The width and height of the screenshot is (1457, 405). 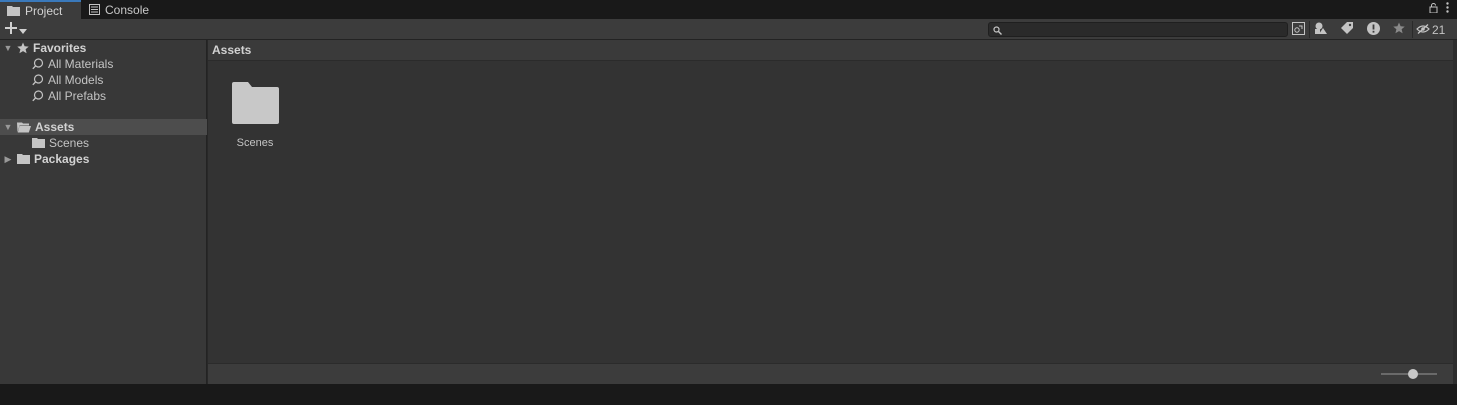 What do you see at coordinates (1145, 29) in the screenshot?
I see `search-input` at bounding box center [1145, 29].